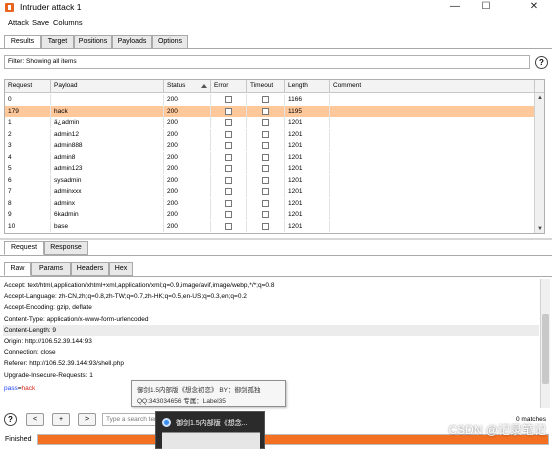 The width and height of the screenshot is (554, 449). I want to click on table-row: 9 6kadmin 200 1201, so click(270, 214).